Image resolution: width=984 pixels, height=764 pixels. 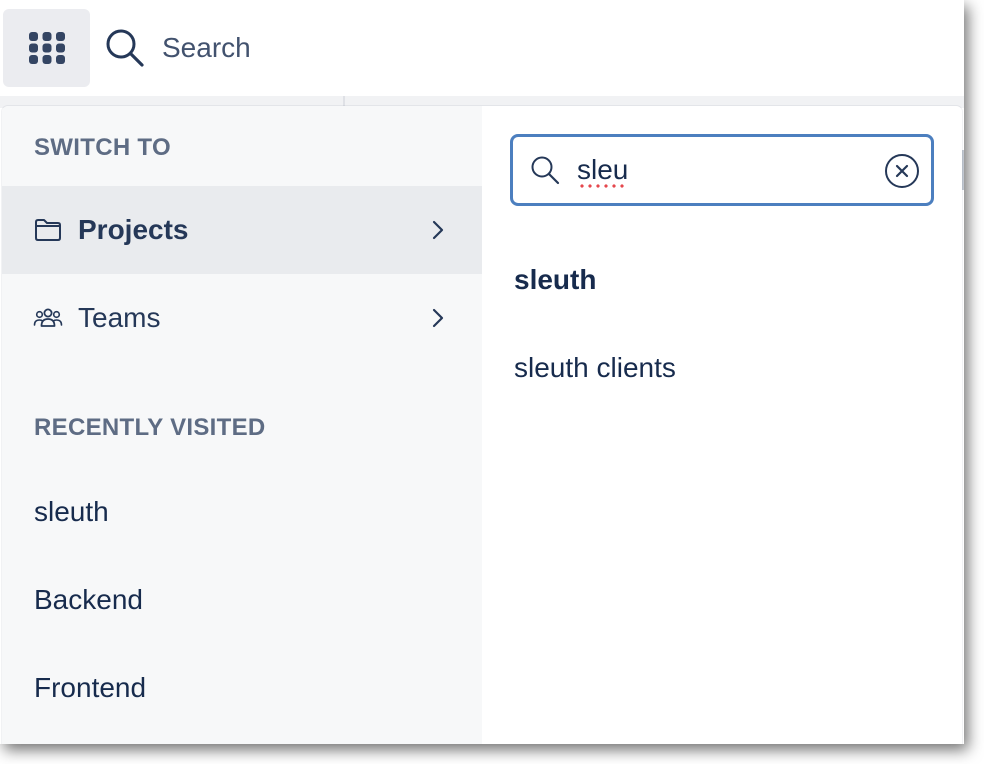 I want to click on search-result-item: sleuth clients, so click(x=595, y=368).